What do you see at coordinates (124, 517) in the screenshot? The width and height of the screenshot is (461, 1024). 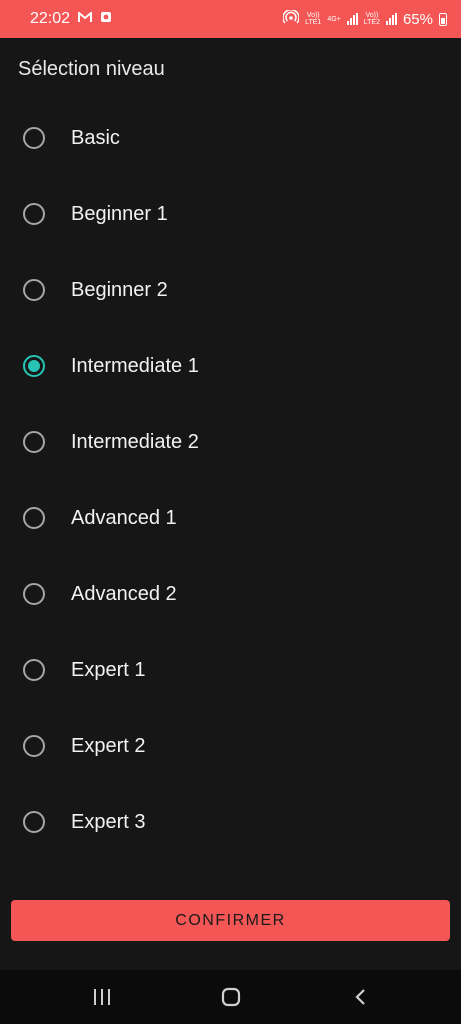 I see `level-option-label: Advanced 1` at bounding box center [124, 517].